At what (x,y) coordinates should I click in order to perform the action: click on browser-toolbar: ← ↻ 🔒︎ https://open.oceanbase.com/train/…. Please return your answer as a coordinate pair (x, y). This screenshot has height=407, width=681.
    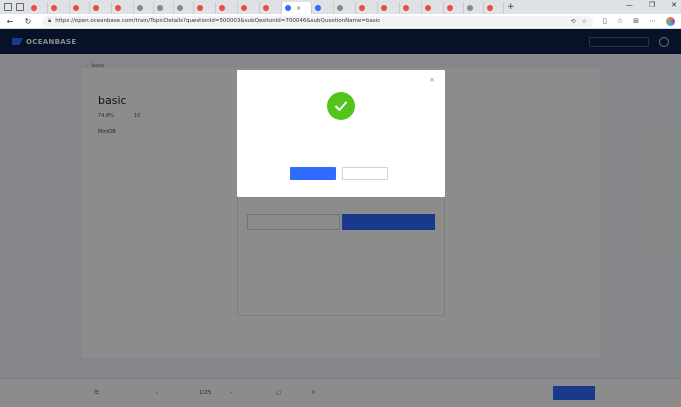
    Looking at the image, I should click on (340, 21).